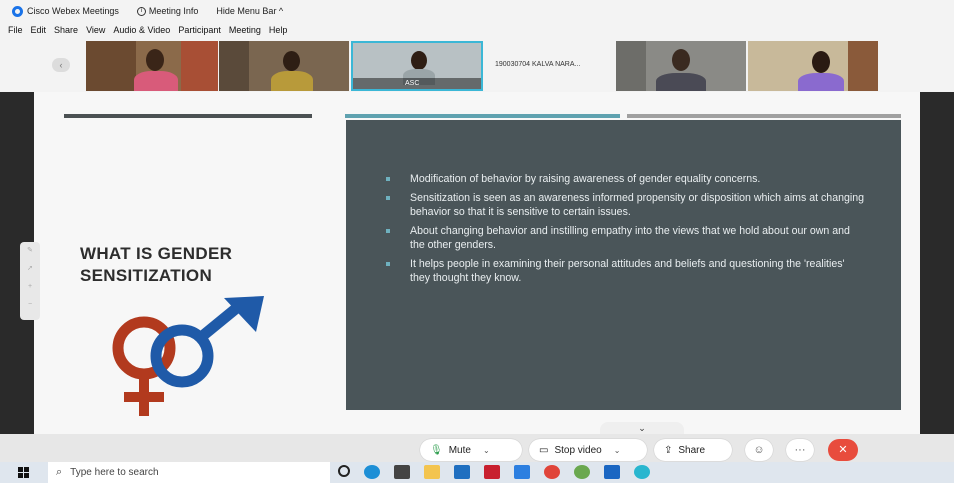  I want to click on share-icon: ⇪, so click(668, 450).